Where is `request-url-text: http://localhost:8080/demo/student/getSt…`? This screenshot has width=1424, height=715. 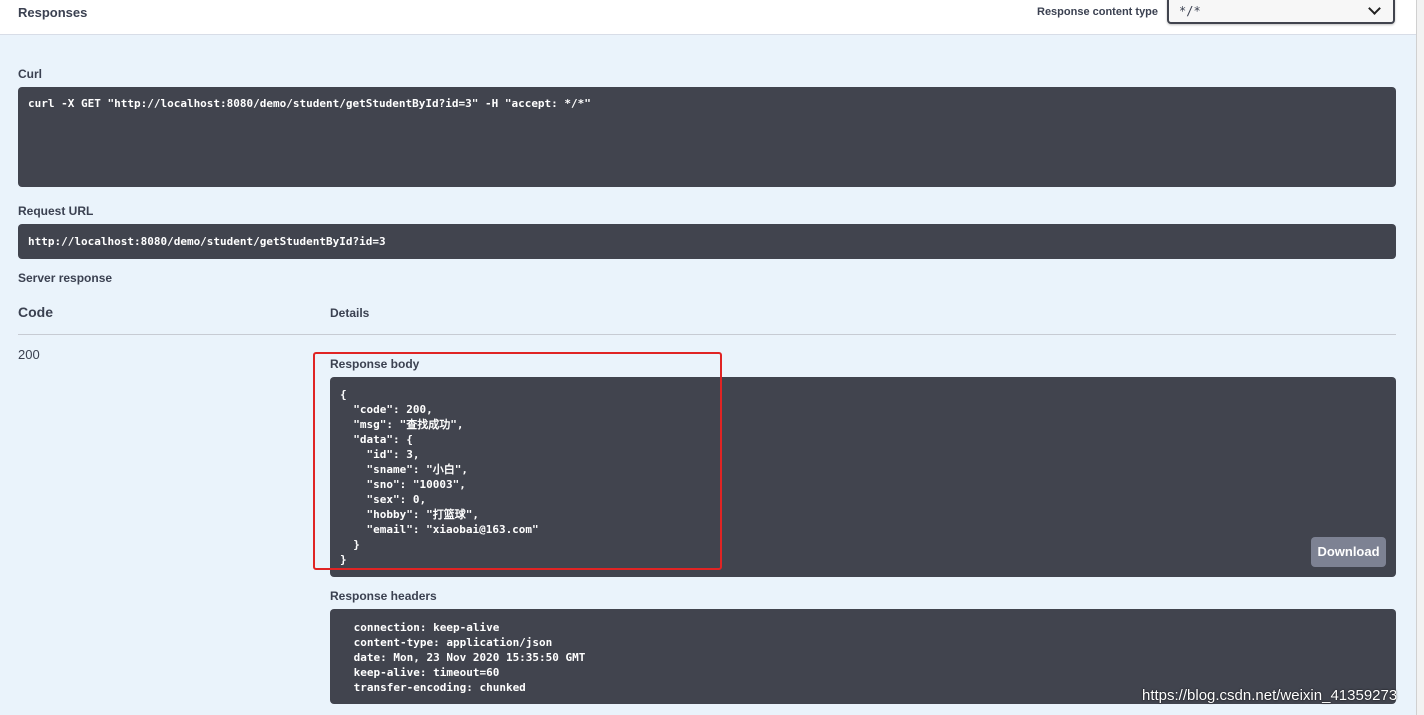 request-url-text: http://localhost:8080/demo/student/getSt… is located at coordinates (207, 241).